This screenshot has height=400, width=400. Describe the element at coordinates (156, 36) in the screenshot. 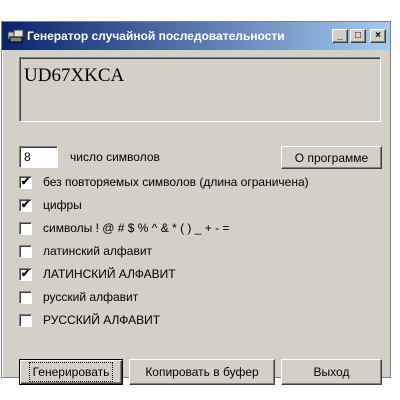

I see `window-title: Генератор случайной последовательности` at that location.